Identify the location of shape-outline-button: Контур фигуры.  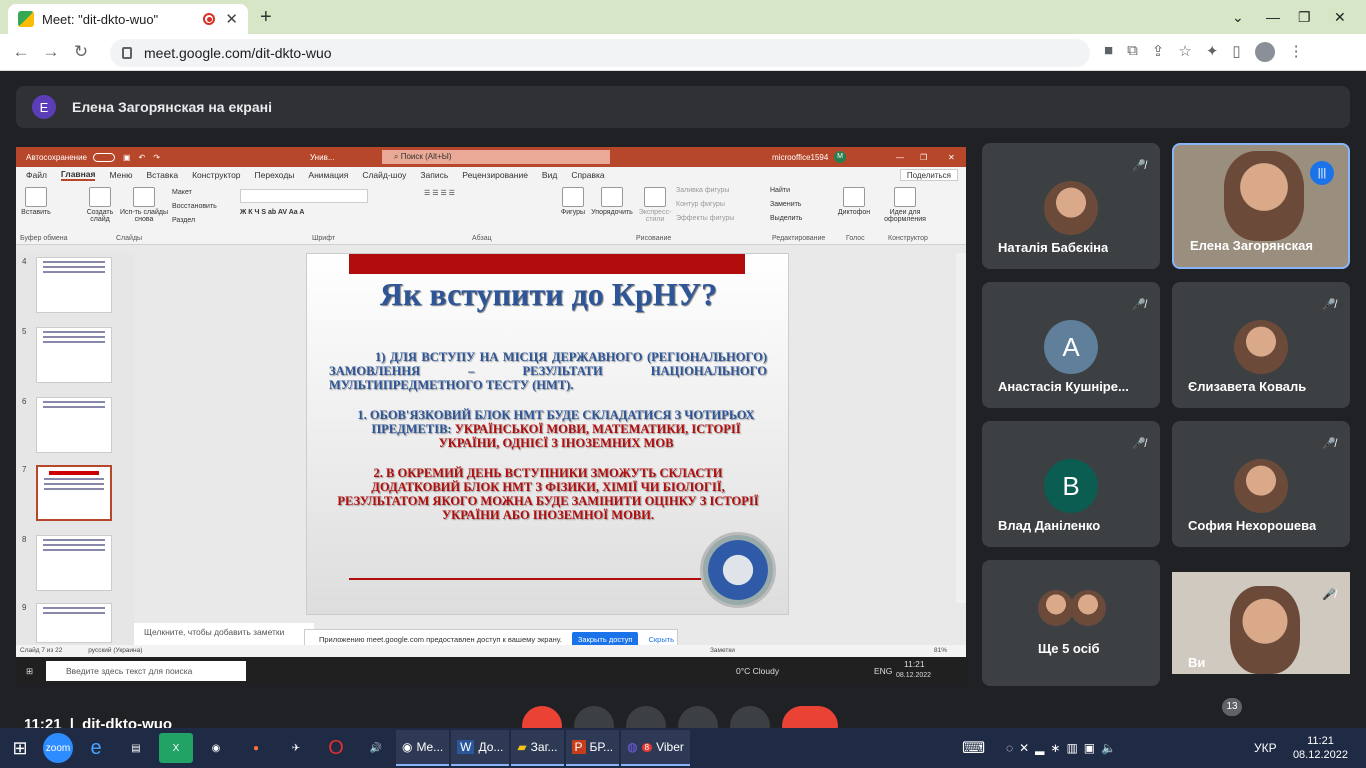
(700, 204).